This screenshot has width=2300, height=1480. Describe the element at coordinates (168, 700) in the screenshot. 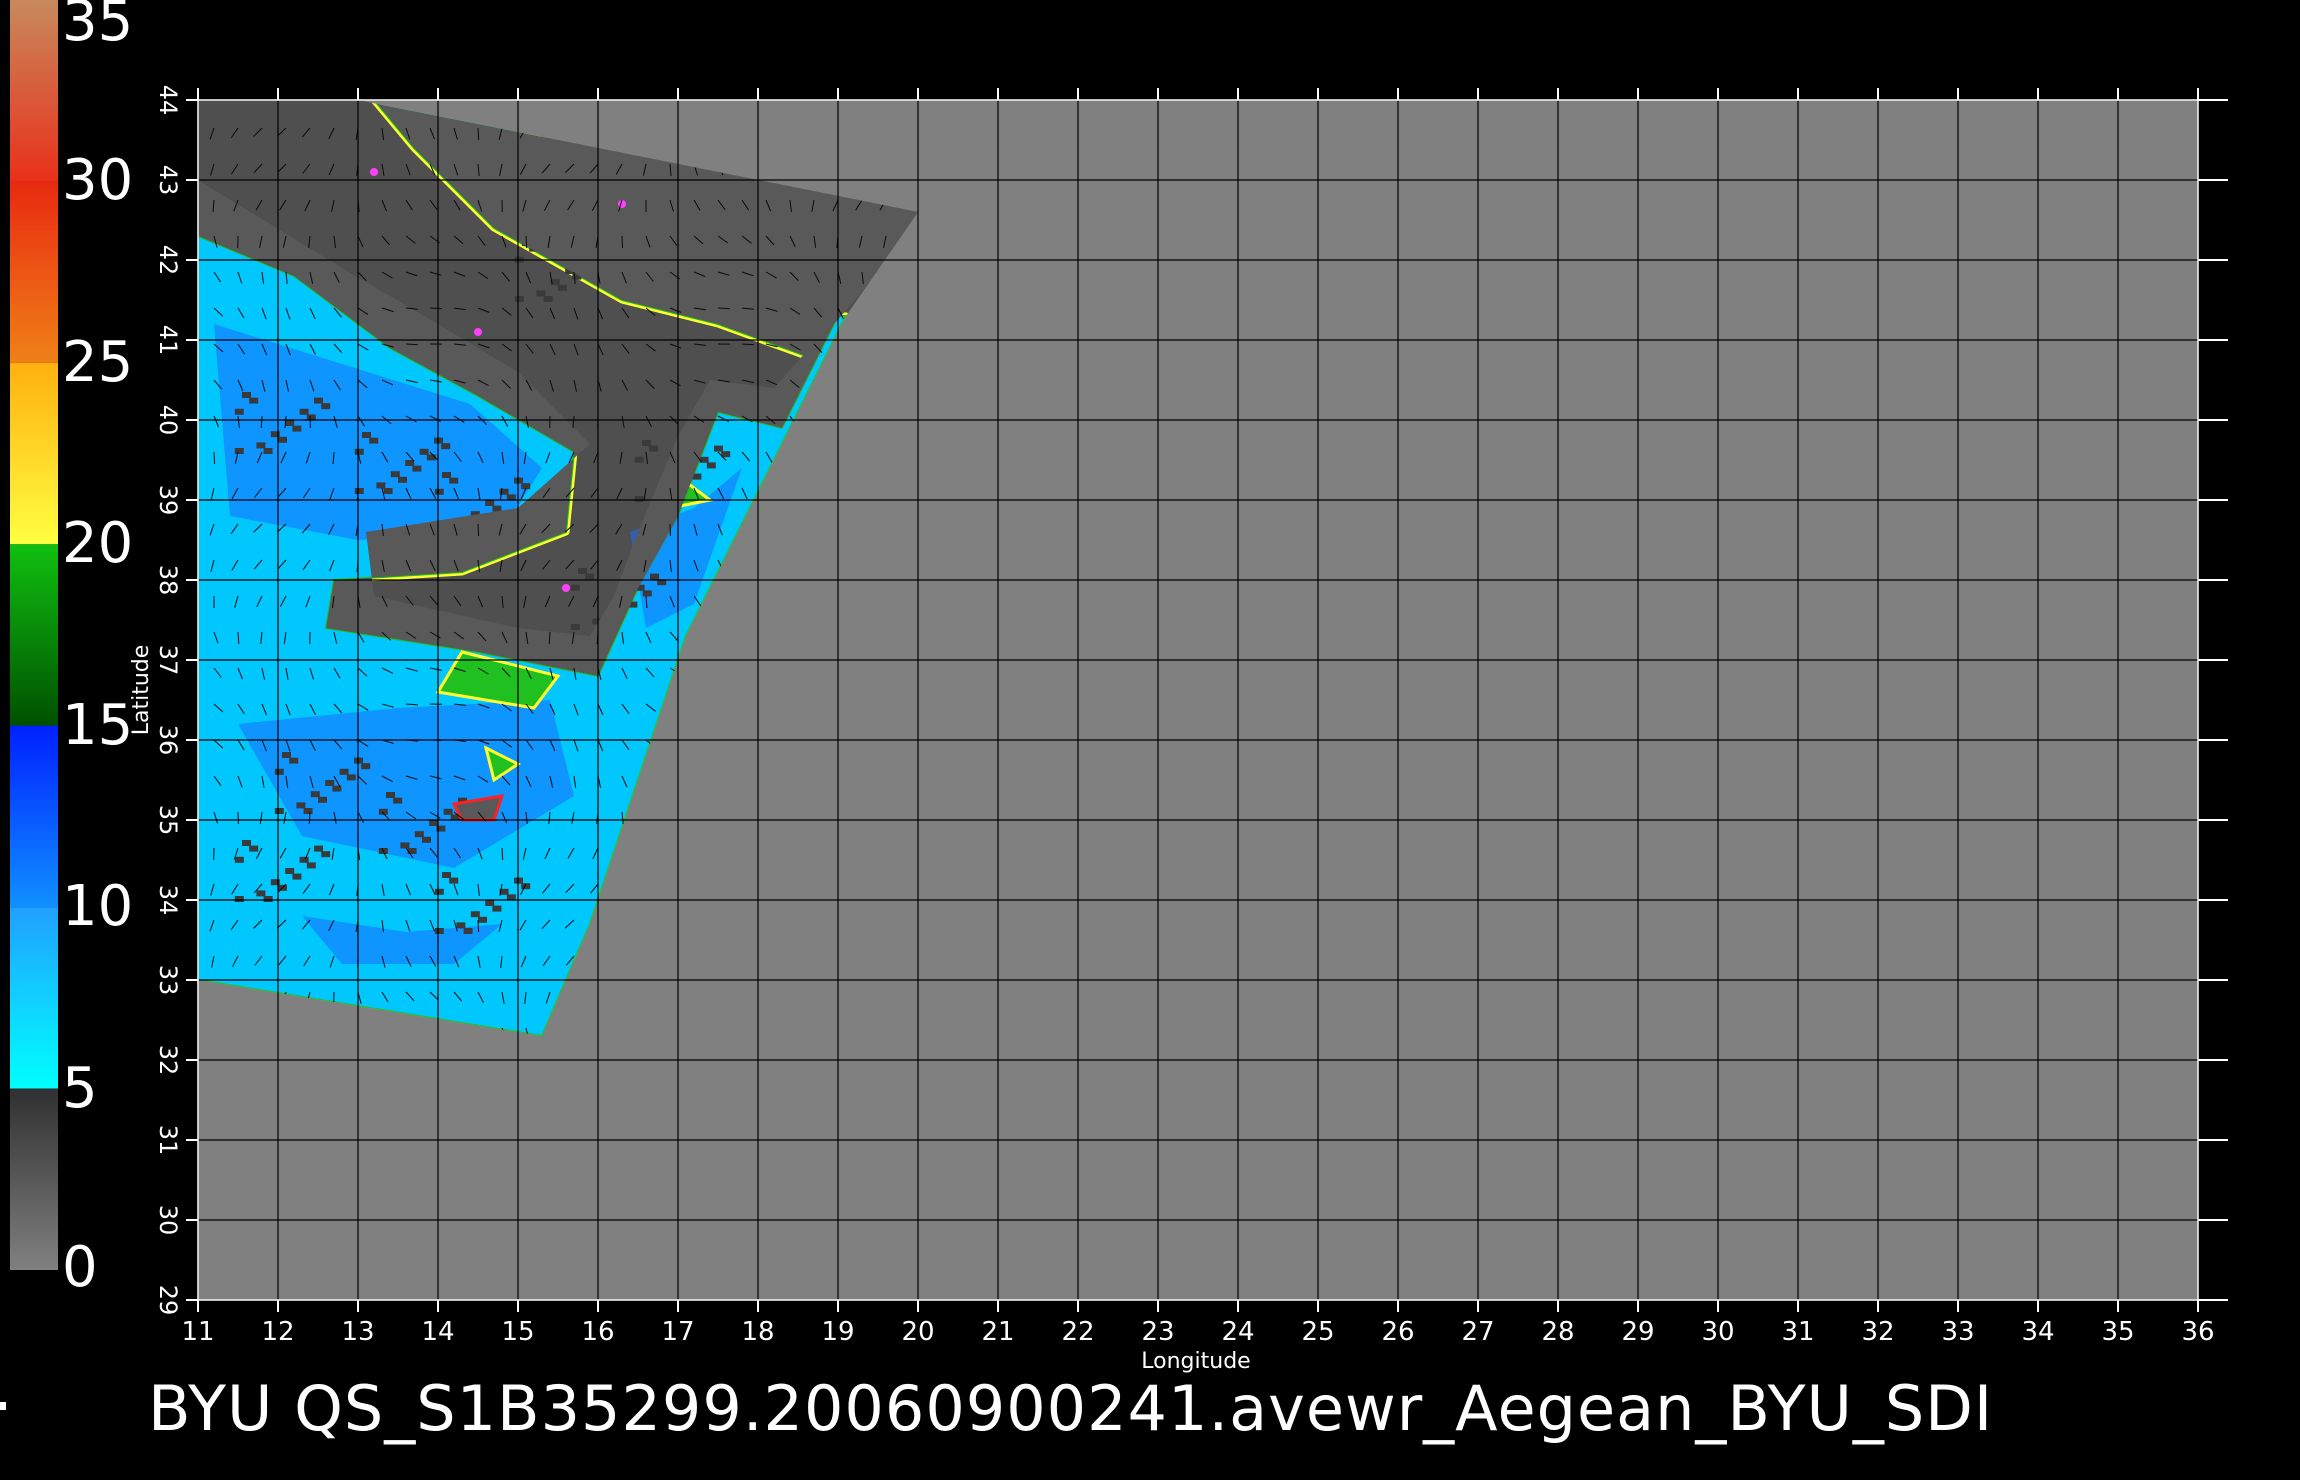

I see `y-axis-ticks: 29 30 31 32 33 34 35 36 37 38 39 40 41 42 43 44` at that location.